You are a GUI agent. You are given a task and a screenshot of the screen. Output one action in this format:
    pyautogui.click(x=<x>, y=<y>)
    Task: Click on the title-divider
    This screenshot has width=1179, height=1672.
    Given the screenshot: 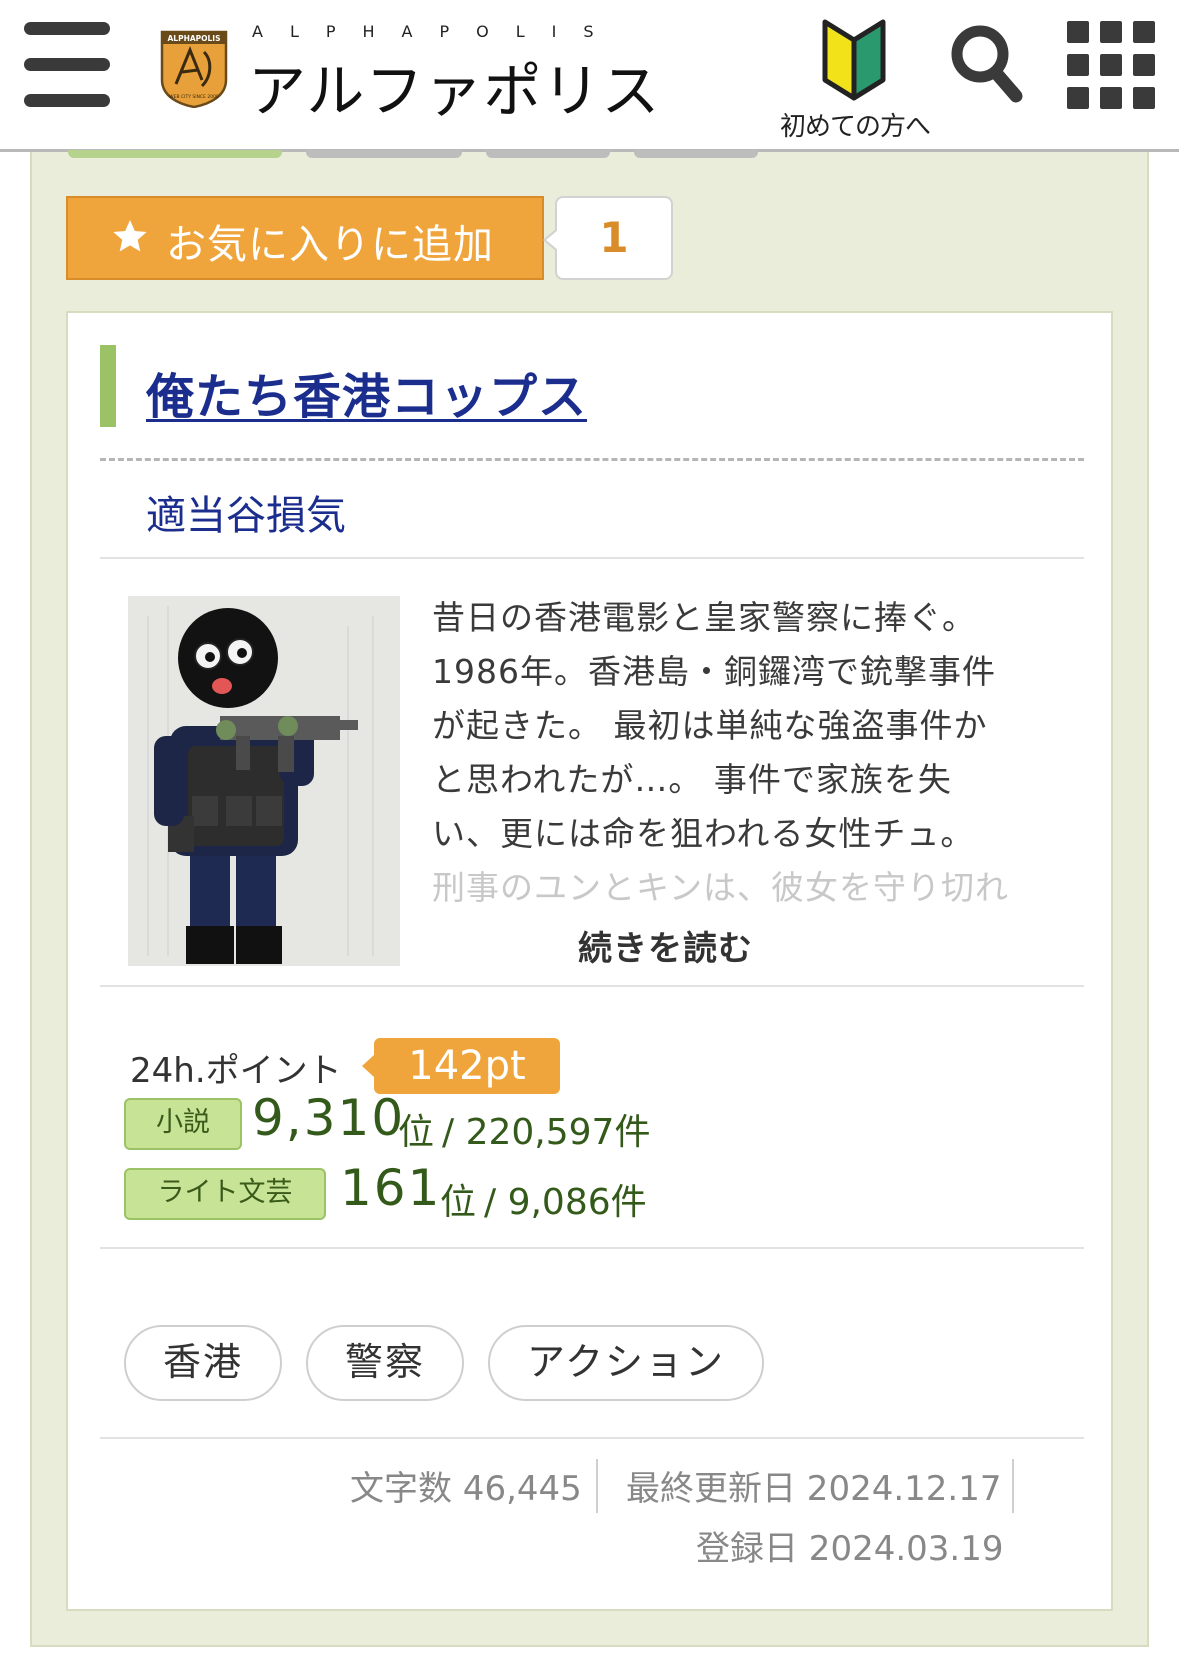 What is the action you would take?
    pyautogui.click(x=592, y=459)
    